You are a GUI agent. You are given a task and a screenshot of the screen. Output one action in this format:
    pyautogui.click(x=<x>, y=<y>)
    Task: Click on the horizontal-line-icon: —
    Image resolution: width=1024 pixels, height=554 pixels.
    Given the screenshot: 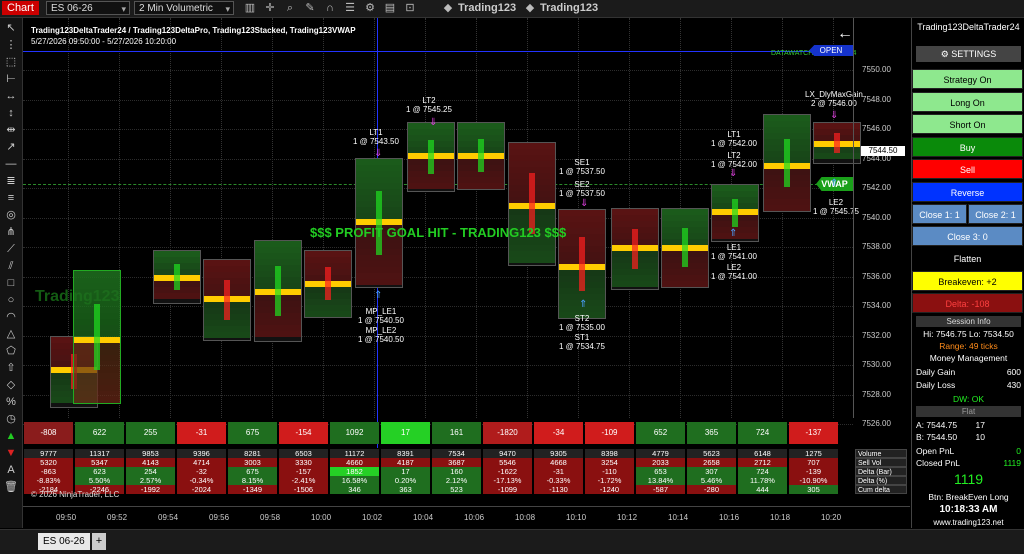 What is the action you would take?
    pyautogui.click(x=11, y=164)
    